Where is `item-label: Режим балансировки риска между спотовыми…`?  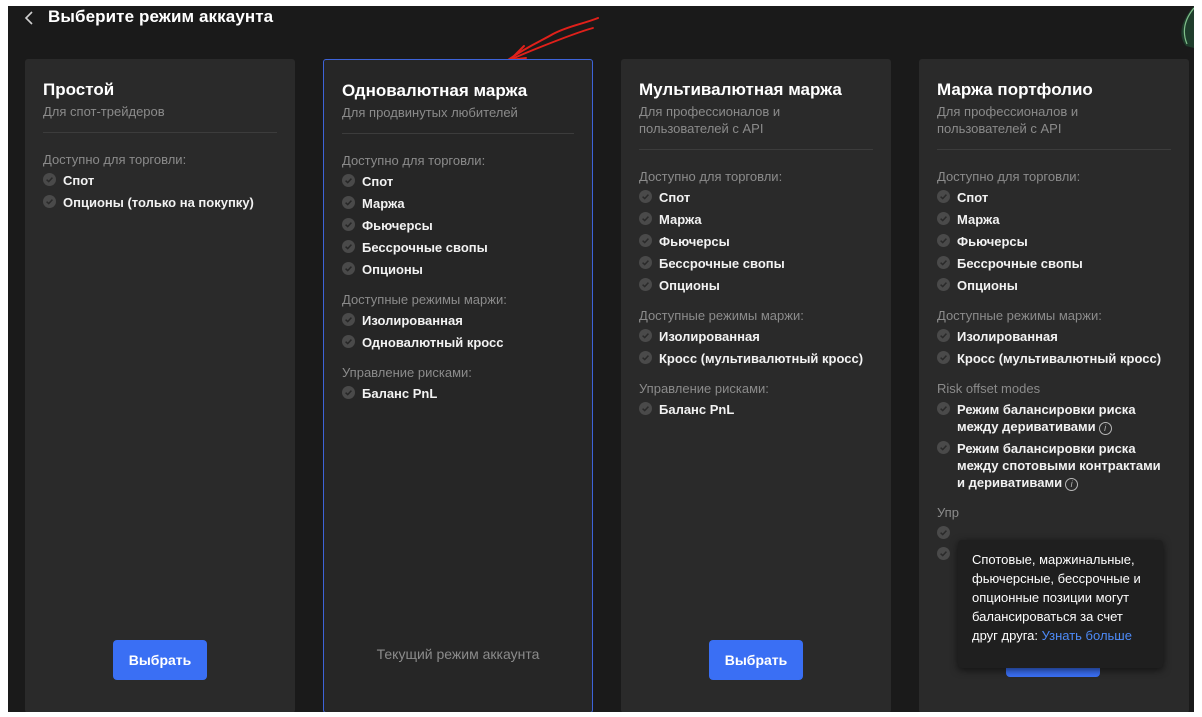 item-label: Режим балансировки риска между спотовыми… is located at coordinates (1059, 465).